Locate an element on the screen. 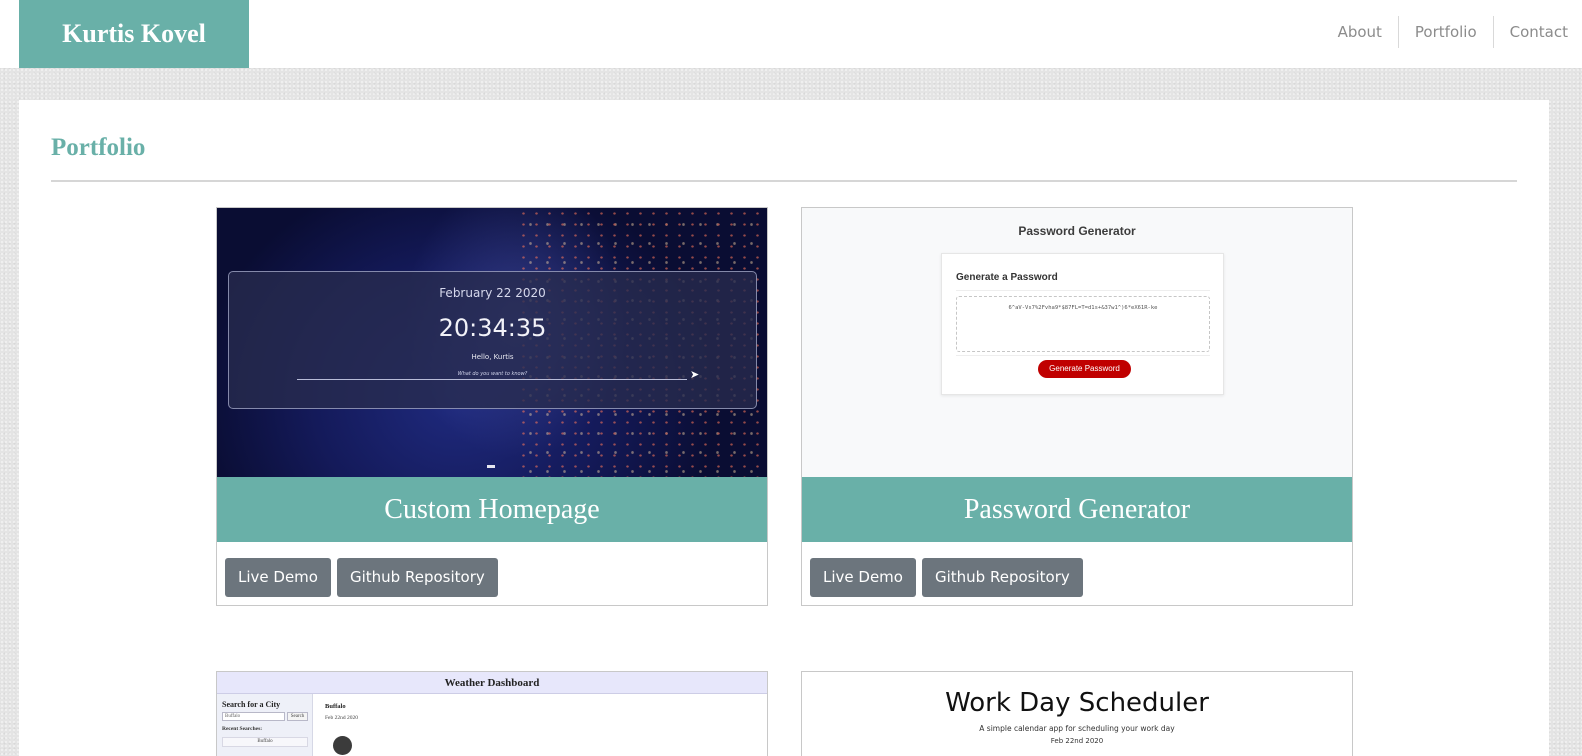 Image resolution: width=1582 pixels, height=756 pixels. nav-link-contact: Contact is located at coordinates (1537, 32).